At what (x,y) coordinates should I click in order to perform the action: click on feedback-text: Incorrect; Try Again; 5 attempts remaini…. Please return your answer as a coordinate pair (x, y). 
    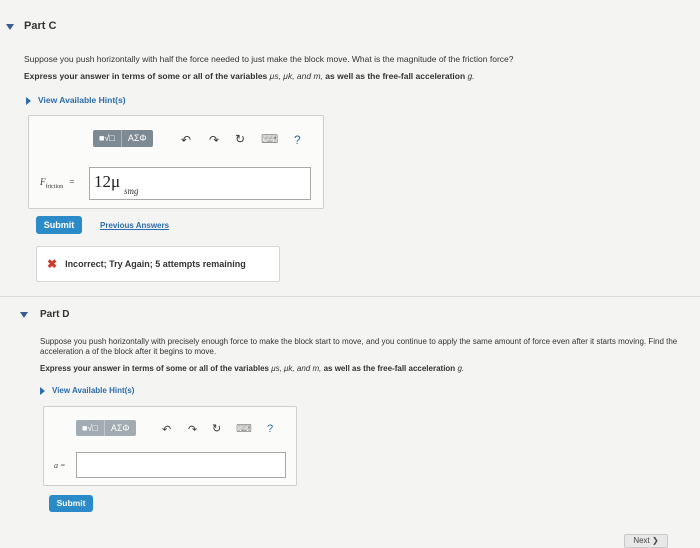
    Looking at the image, I should click on (155, 264).